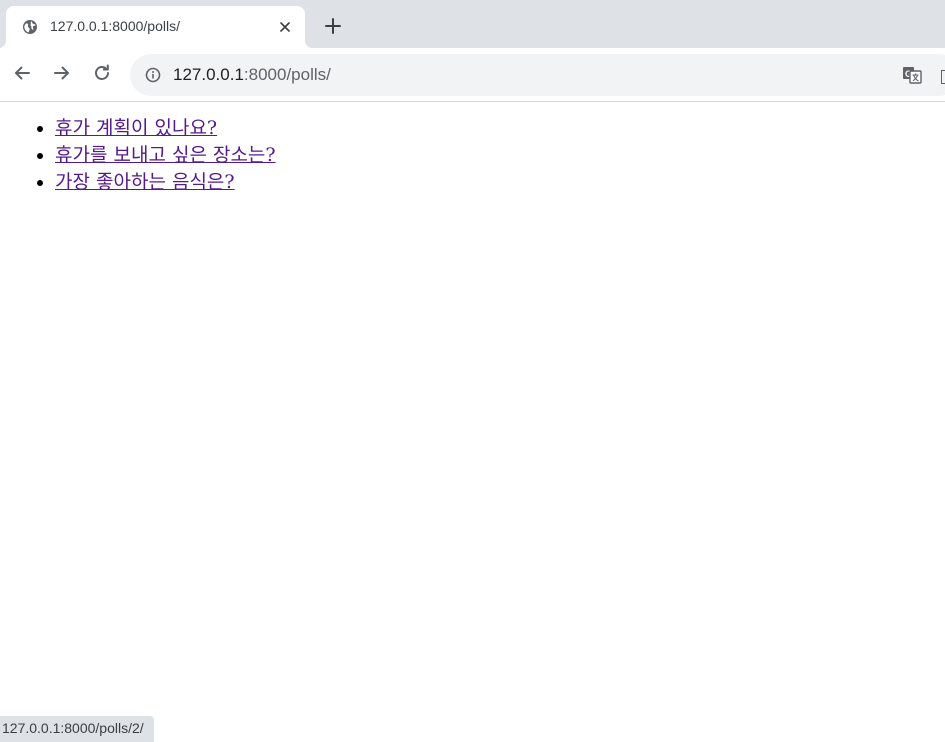  Describe the element at coordinates (537, 75) in the screenshot. I see `address-bar: 127.0.0.1:8000/polls/ G` at that location.